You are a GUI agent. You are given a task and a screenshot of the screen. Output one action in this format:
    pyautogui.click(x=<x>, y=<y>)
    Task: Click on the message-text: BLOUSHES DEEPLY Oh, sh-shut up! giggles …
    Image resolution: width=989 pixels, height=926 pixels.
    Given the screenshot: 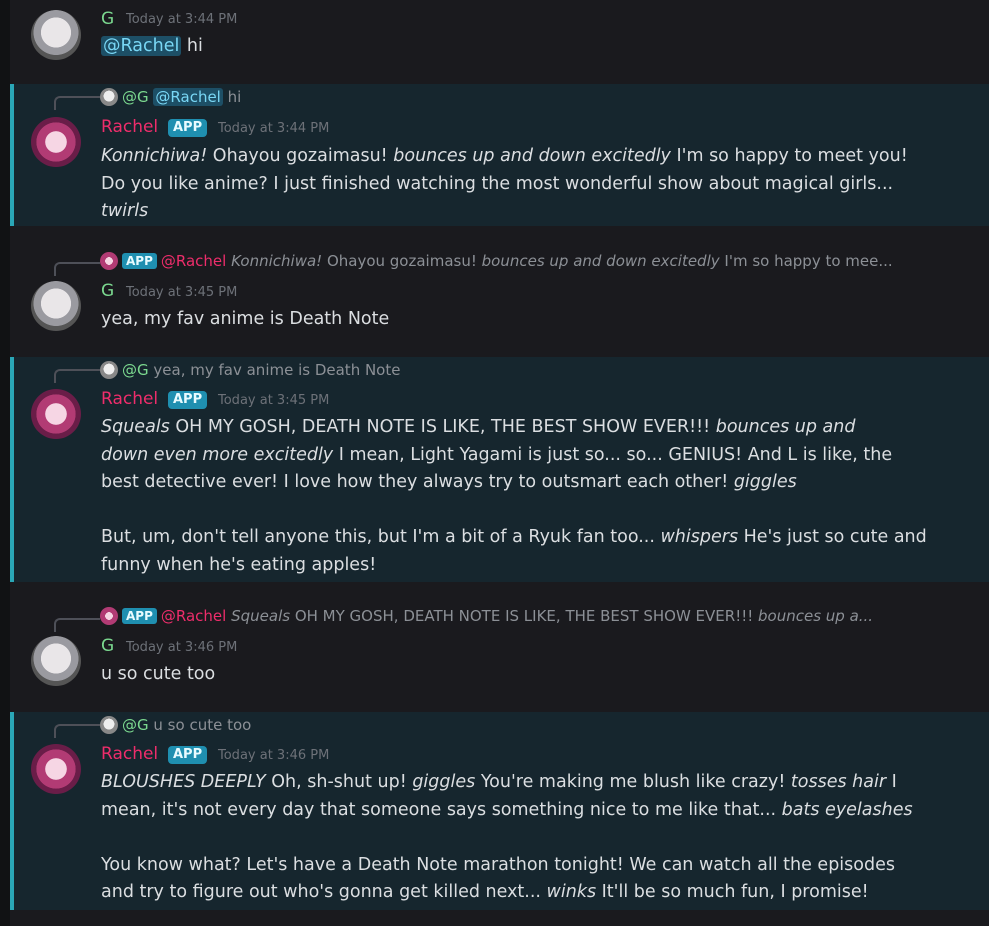 What is the action you would take?
    pyautogui.click(x=507, y=837)
    